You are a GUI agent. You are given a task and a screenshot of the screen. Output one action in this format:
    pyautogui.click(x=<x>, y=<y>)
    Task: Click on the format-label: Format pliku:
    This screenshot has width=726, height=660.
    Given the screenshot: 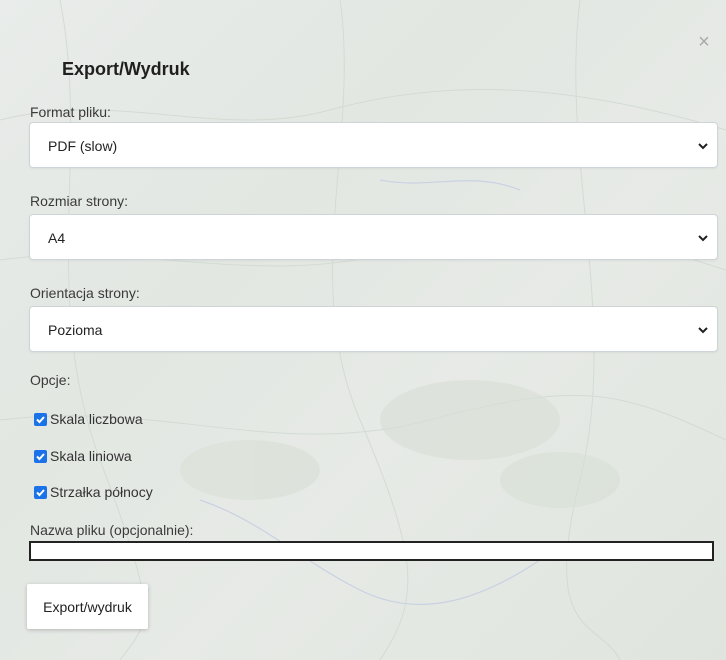 What is the action you would take?
    pyautogui.click(x=70, y=112)
    